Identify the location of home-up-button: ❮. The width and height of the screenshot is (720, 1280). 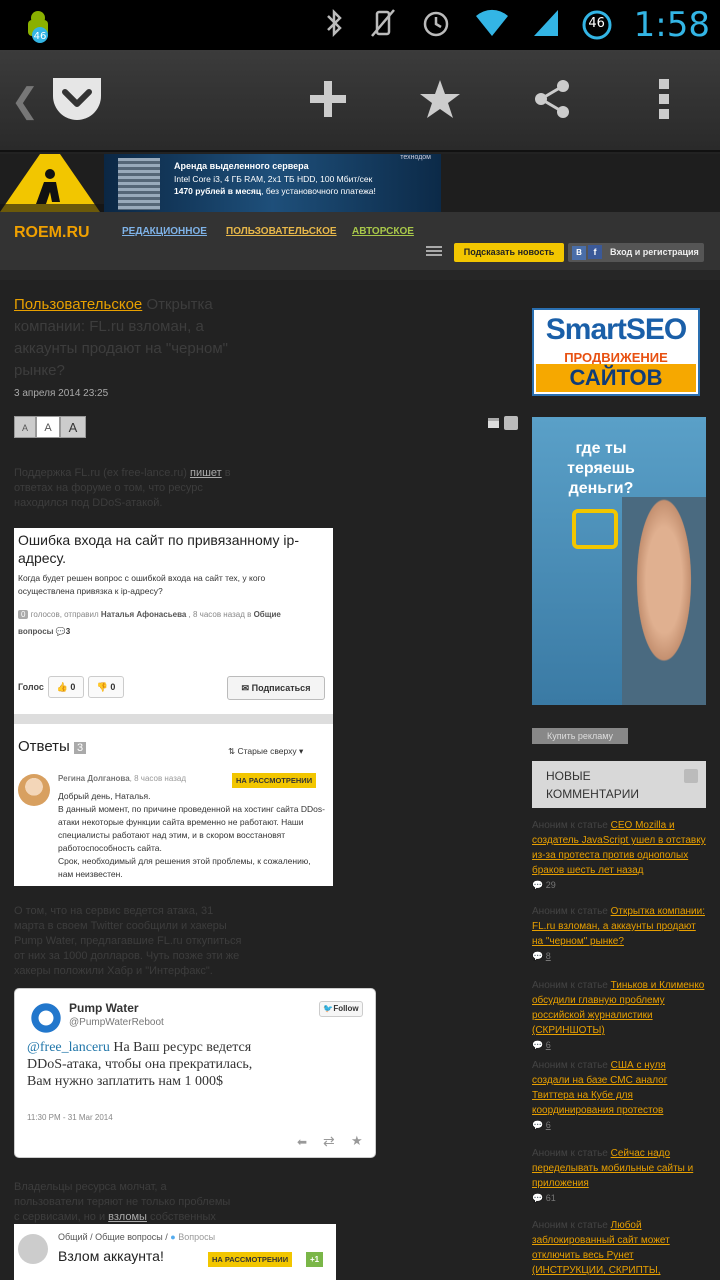
(58, 101).